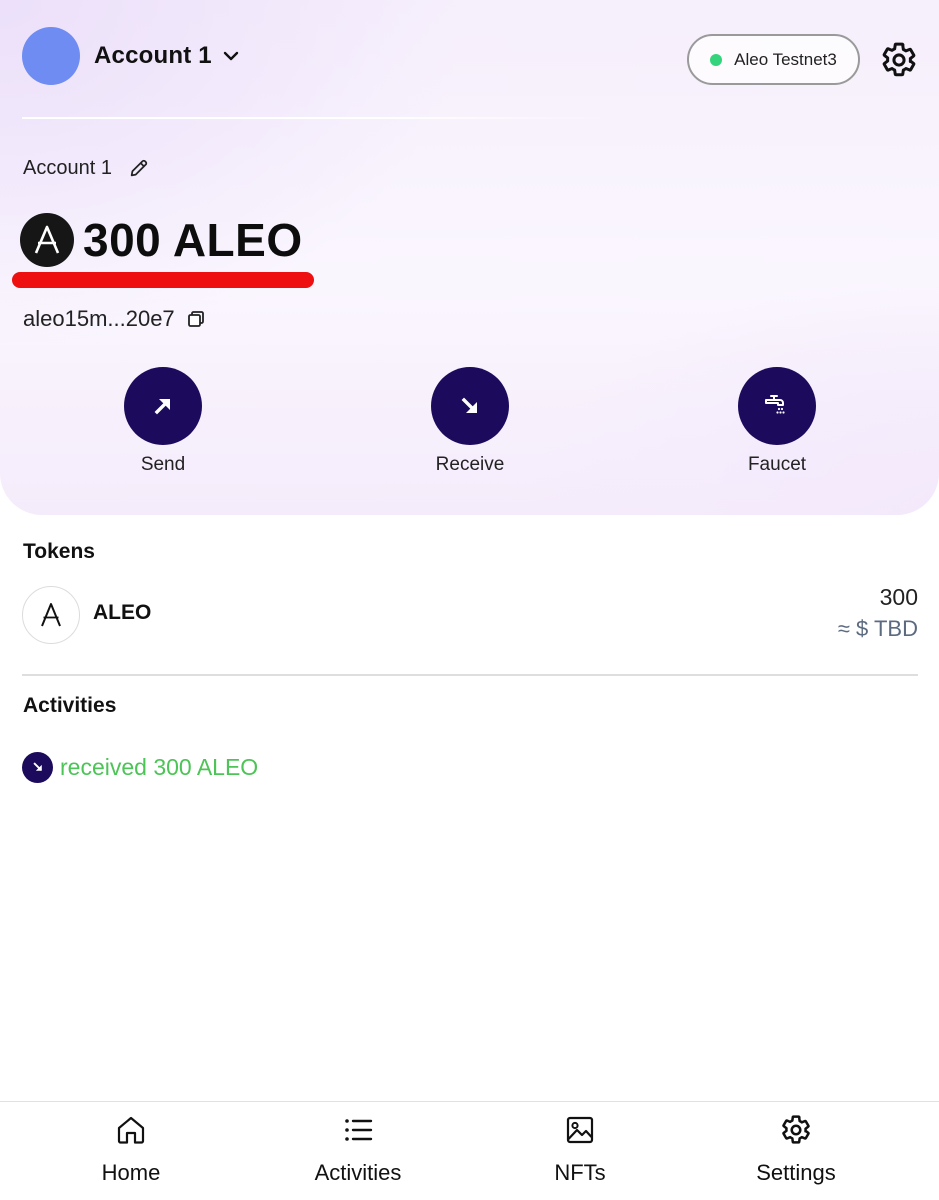  What do you see at coordinates (898, 597) in the screenshot?
I see `token-amount: 300` at bounding box center [898, 597].